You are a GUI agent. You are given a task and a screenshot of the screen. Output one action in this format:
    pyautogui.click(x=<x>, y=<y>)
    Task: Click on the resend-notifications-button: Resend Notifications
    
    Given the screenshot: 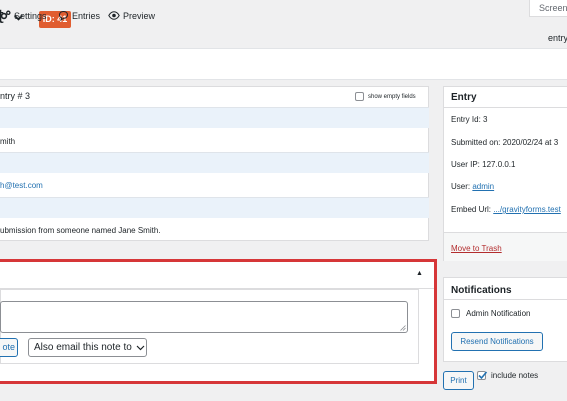 What is the action you would take?
    pyautogui.click(x=497, y=341)
    